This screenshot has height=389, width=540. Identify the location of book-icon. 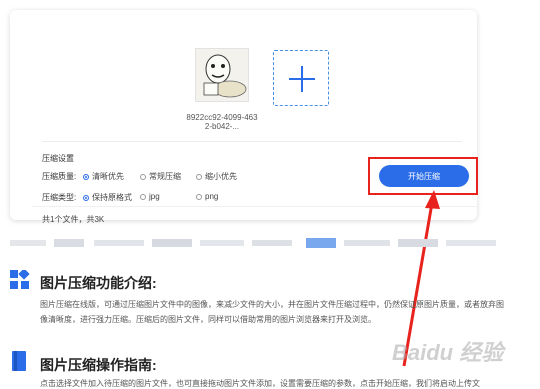
(19, 361).